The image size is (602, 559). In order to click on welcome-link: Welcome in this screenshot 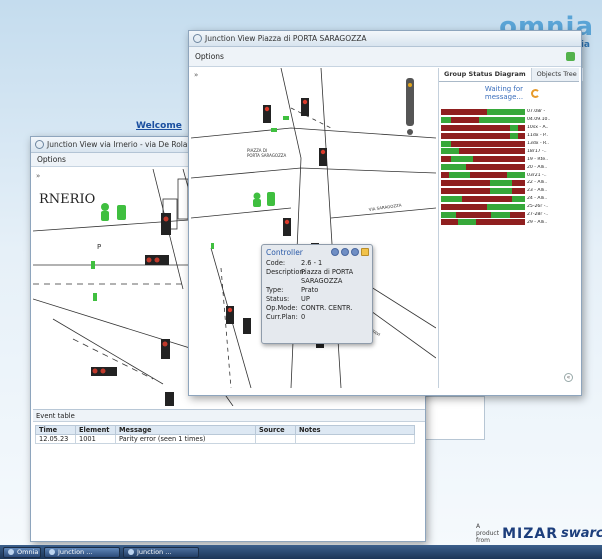, I will do `click(159, 126)`.